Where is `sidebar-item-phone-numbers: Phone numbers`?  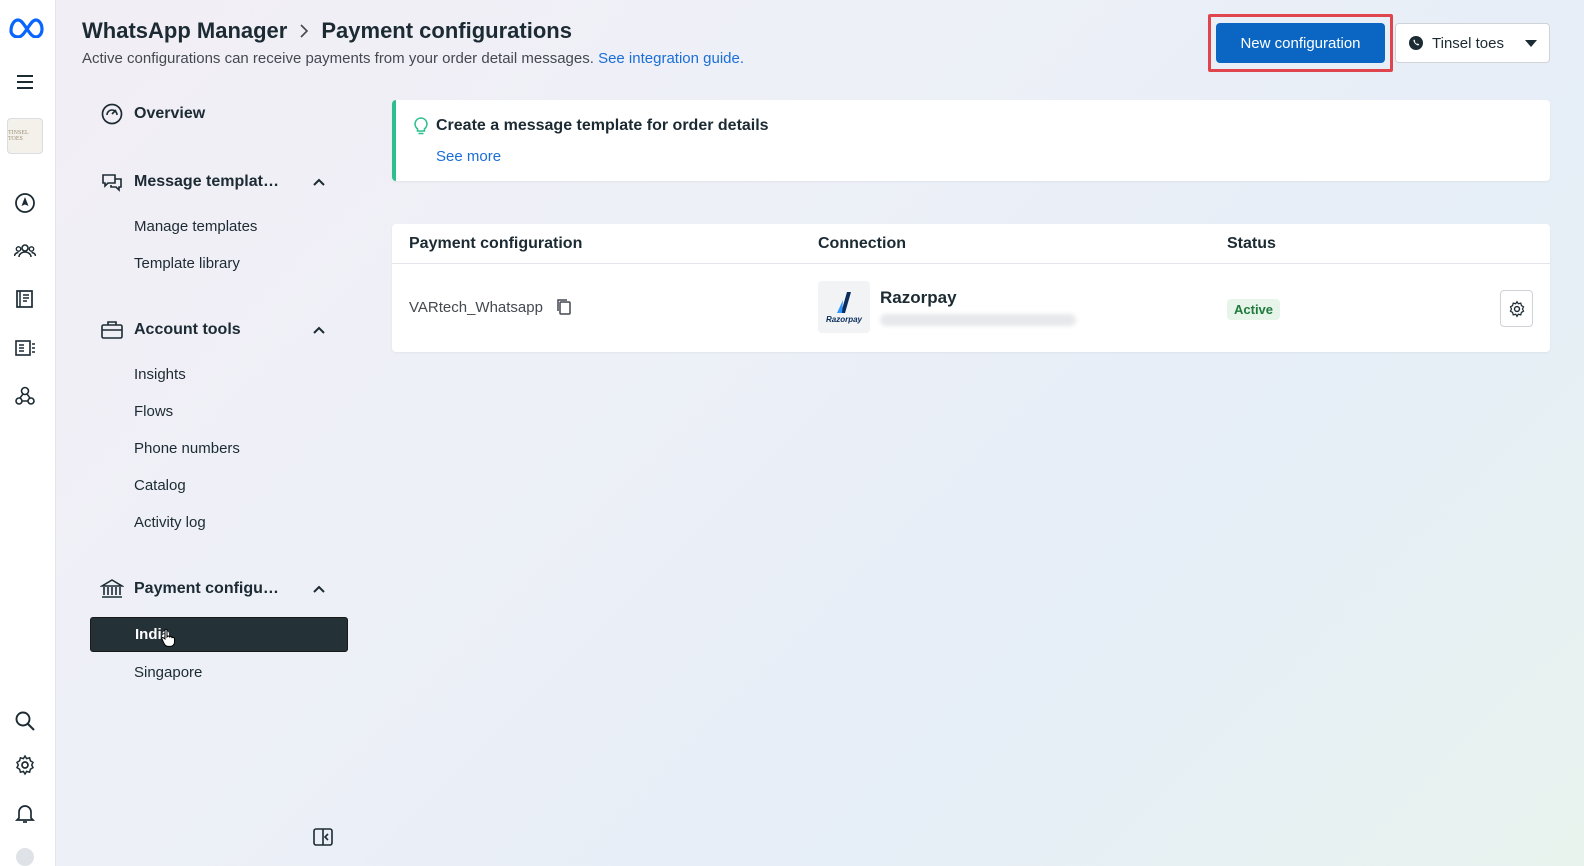
sidebar-item-phone-numbers: Phone numbers is located at coordinates (219, 448).